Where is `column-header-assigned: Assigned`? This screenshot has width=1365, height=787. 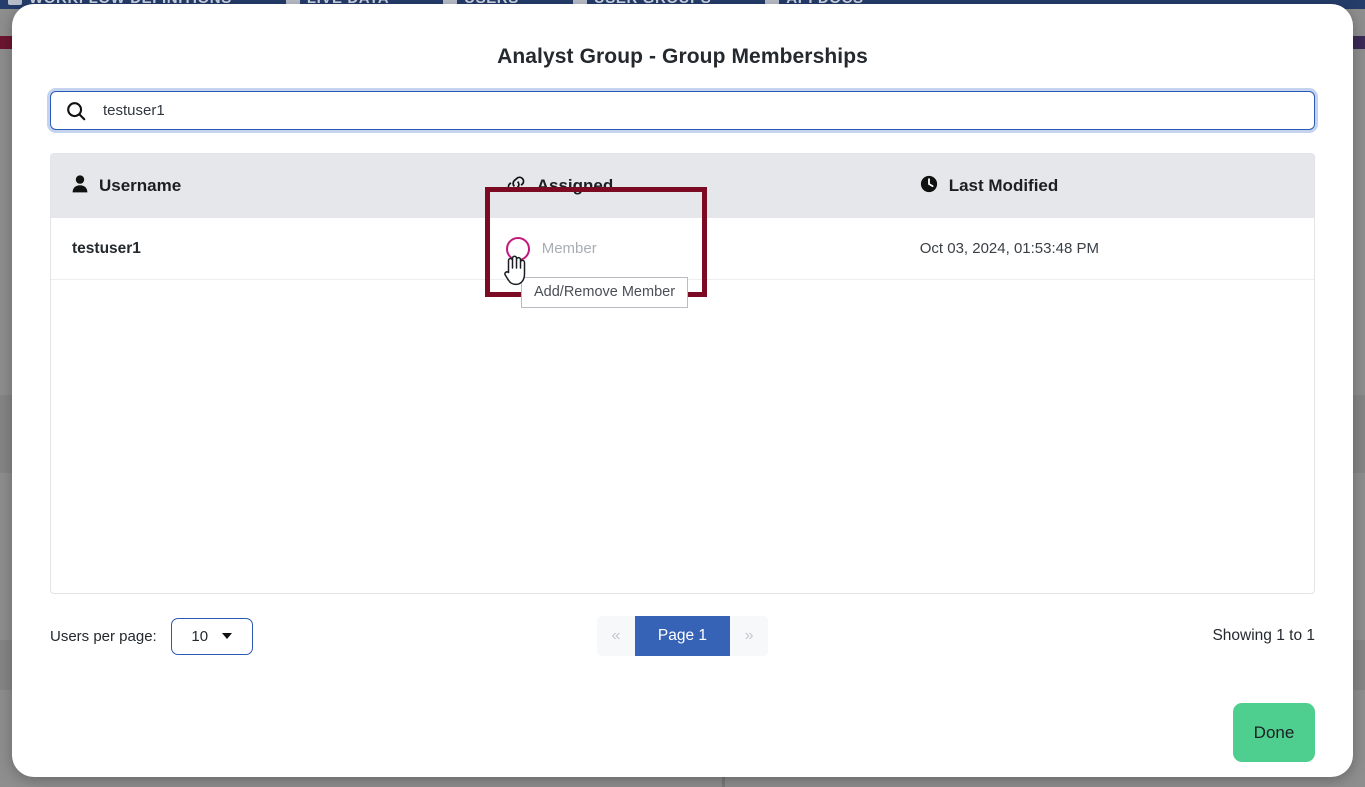
column-header-assigned: Assigned is located at coordinates (713, 186).